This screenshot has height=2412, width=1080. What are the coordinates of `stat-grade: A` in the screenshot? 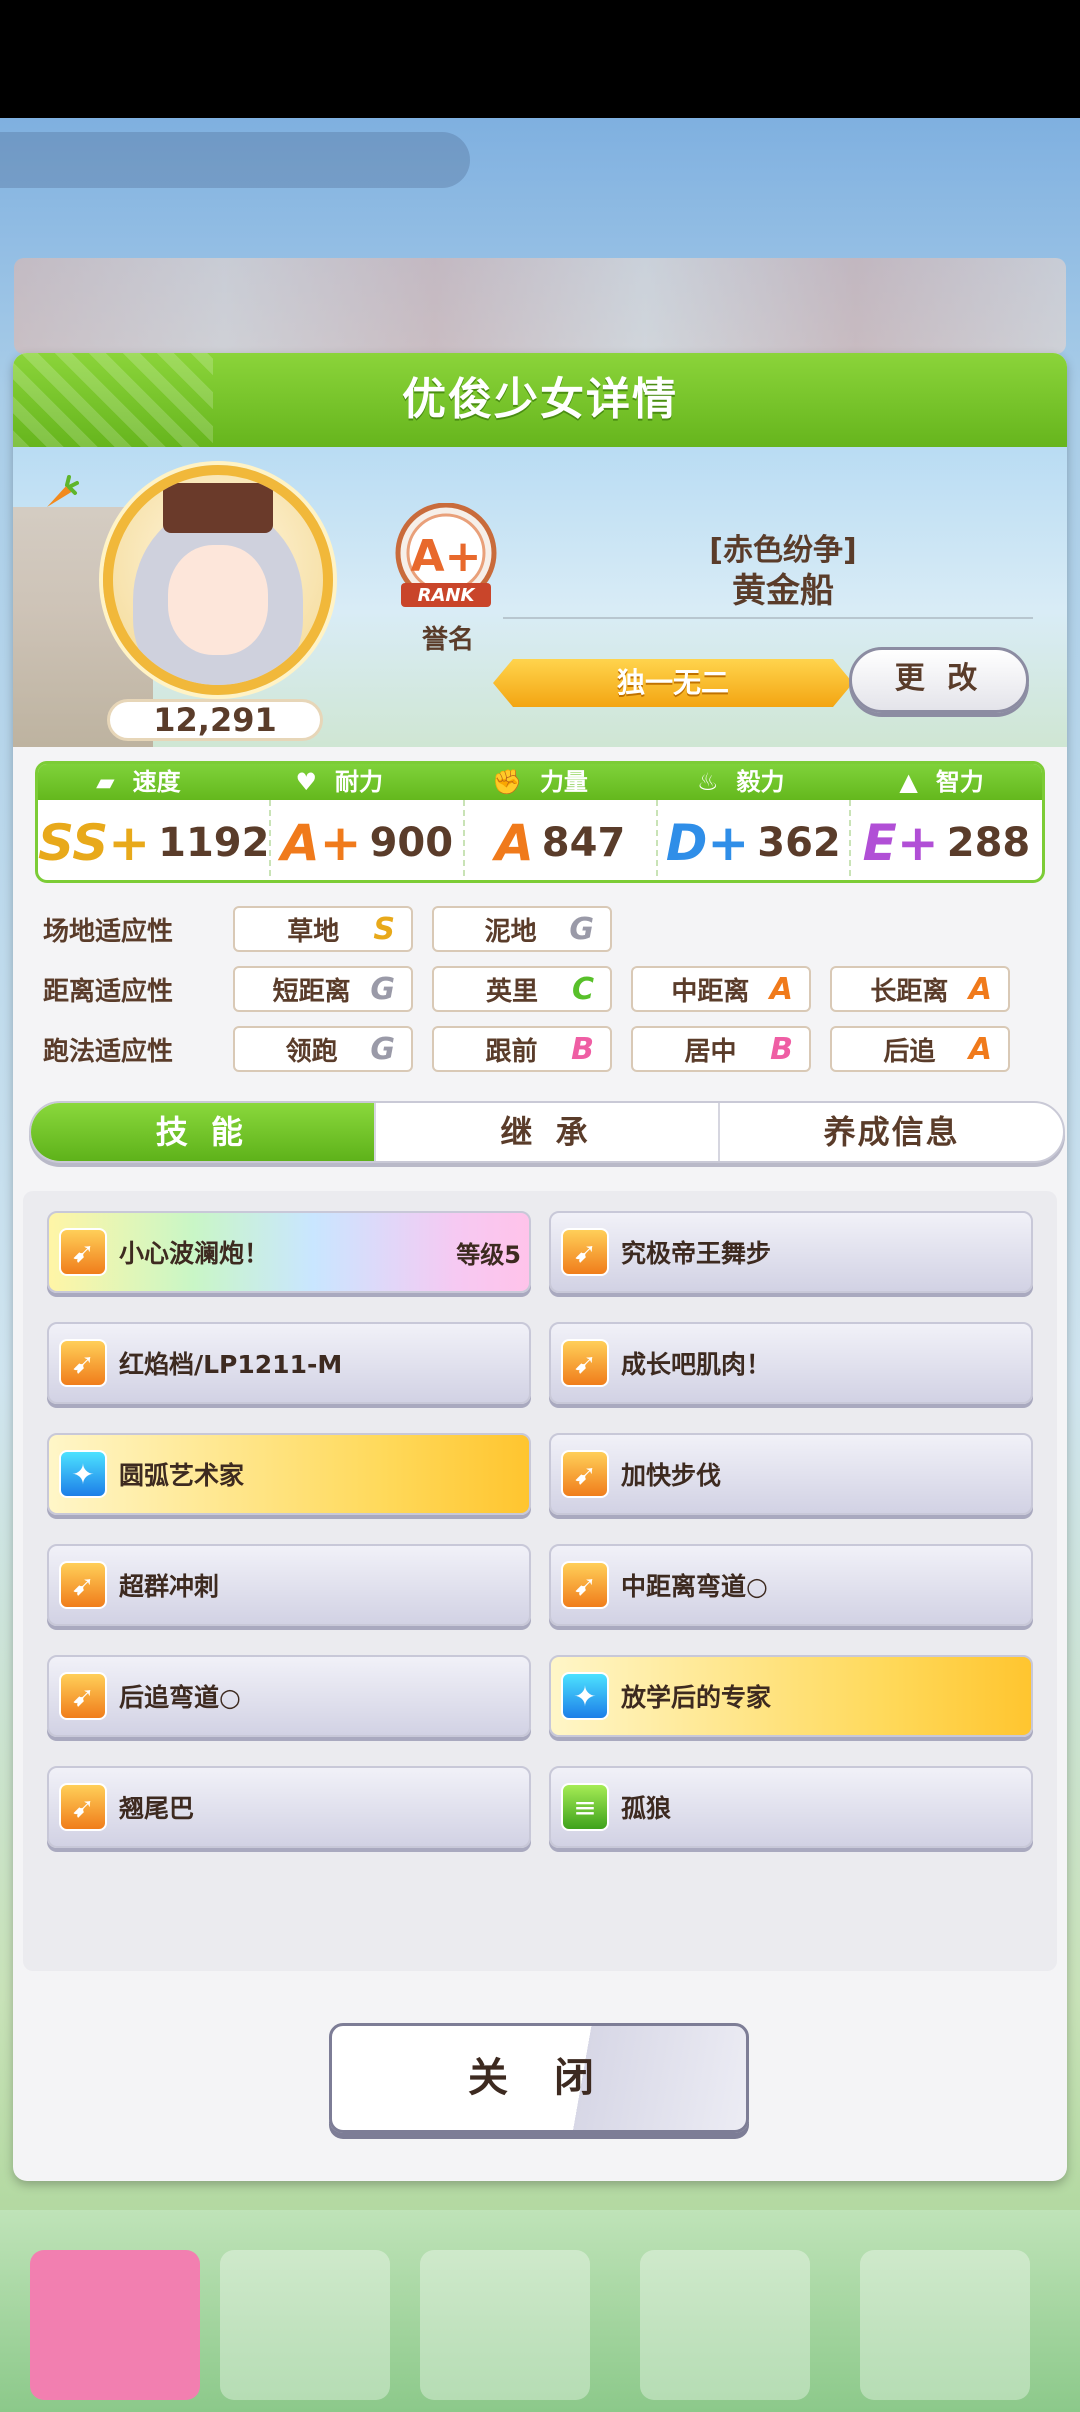 It's located at (514, 843).